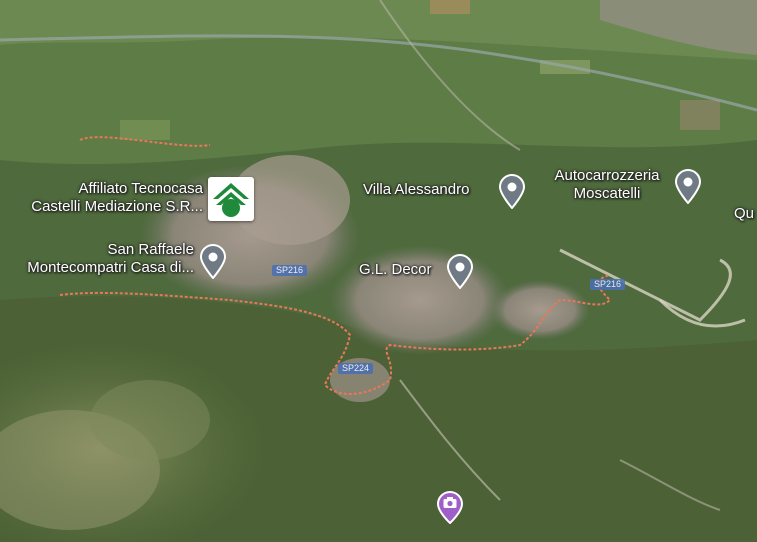 The image size is (757, 542). I want to click on place-label-villa-alessandro: Villa Alessandro, so click(416, 190).